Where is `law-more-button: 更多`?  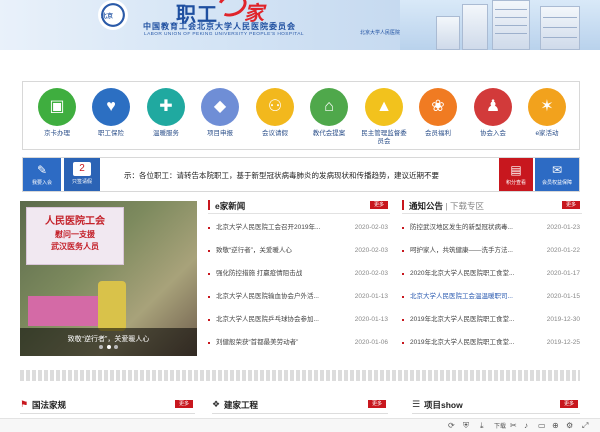
law-more-button: 更多 is located at coordinates (184, 404).